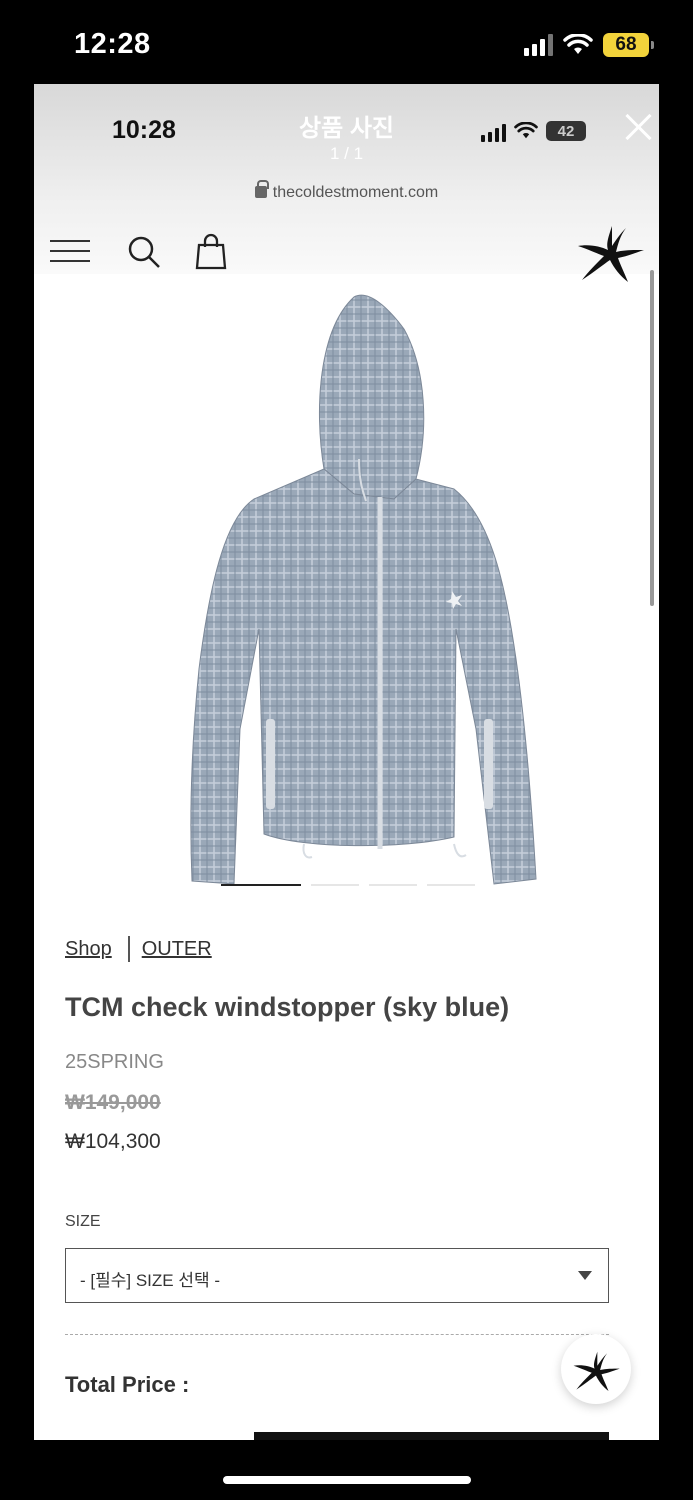  I want to click on inner-wifi-icon, so click(526, 130).